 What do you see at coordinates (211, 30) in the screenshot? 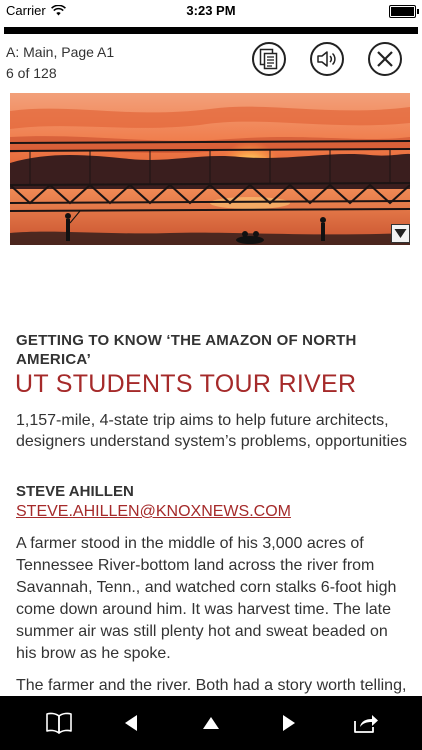
I see `top-divider` at bounding box center [211, 30].